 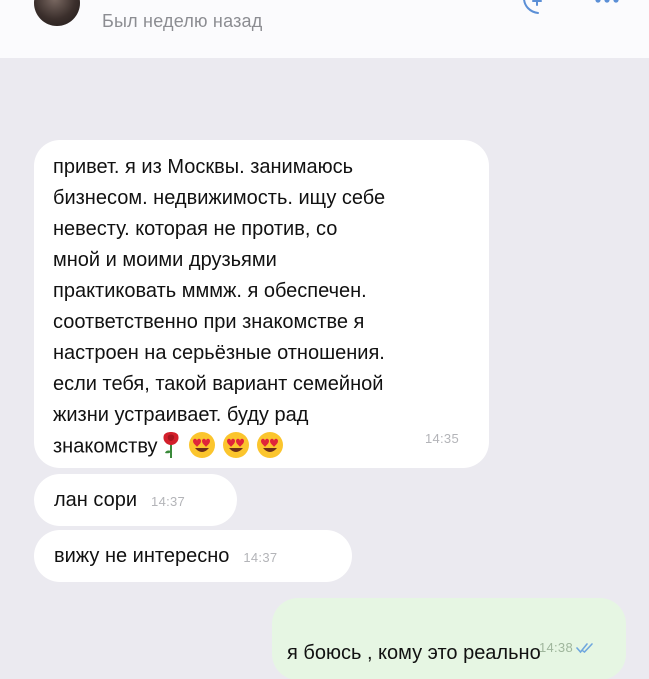 I want to click on avatar, so click(x=57, y=13).